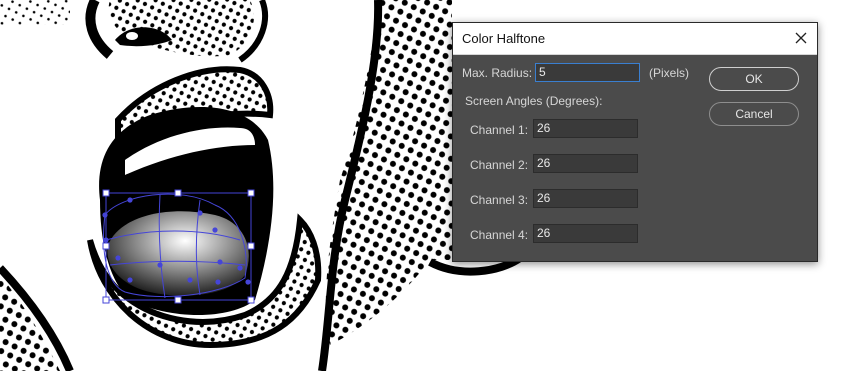 The width and height of the screenshot is (850, 371). Describe the element at coordinates (504, 38) in the screenshot. I see `dialog-title: Color Halftone` at that location.